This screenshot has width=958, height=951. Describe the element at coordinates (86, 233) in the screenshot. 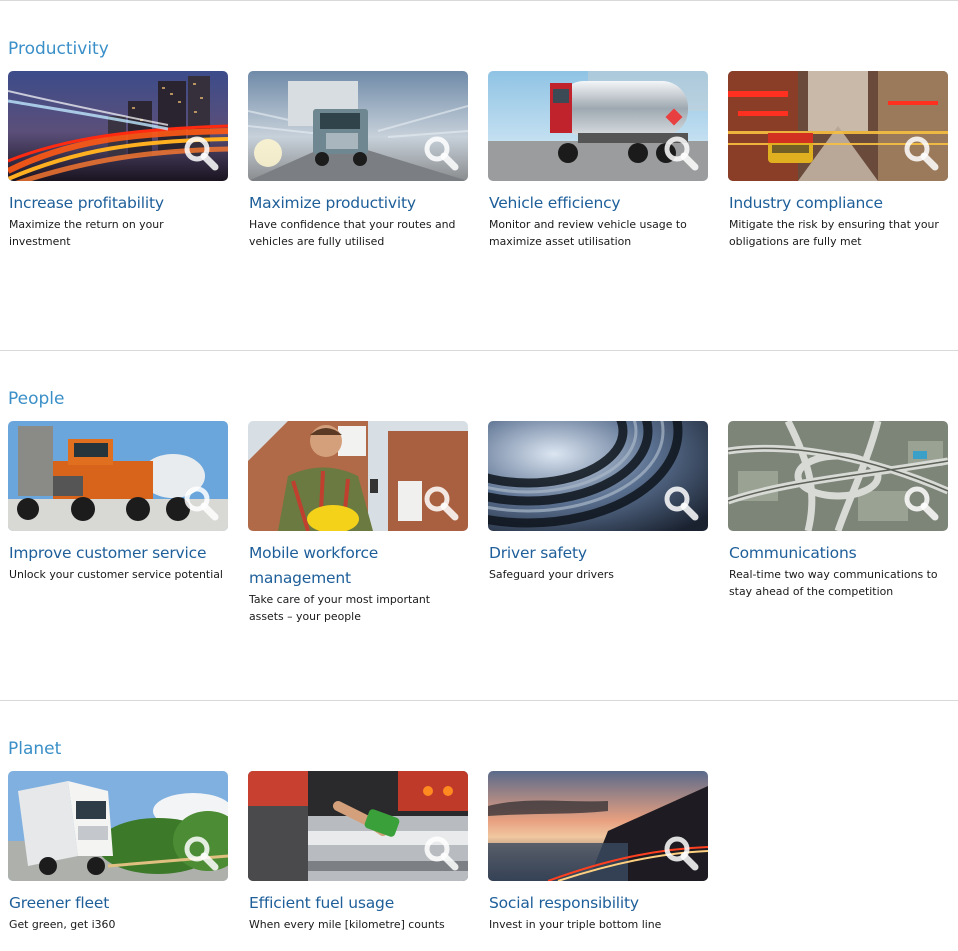

I see `card-description: Maximize the return on your investment` at that location.